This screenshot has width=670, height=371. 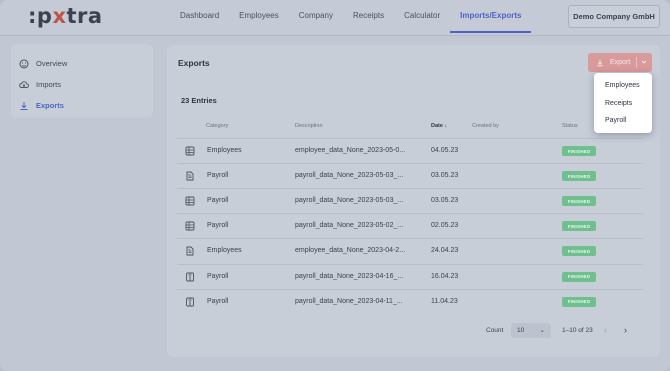 What do you see at coordinates (316, 18) in the screenshot?
I see `nav-company: Company` at bounding box center [316, 18].